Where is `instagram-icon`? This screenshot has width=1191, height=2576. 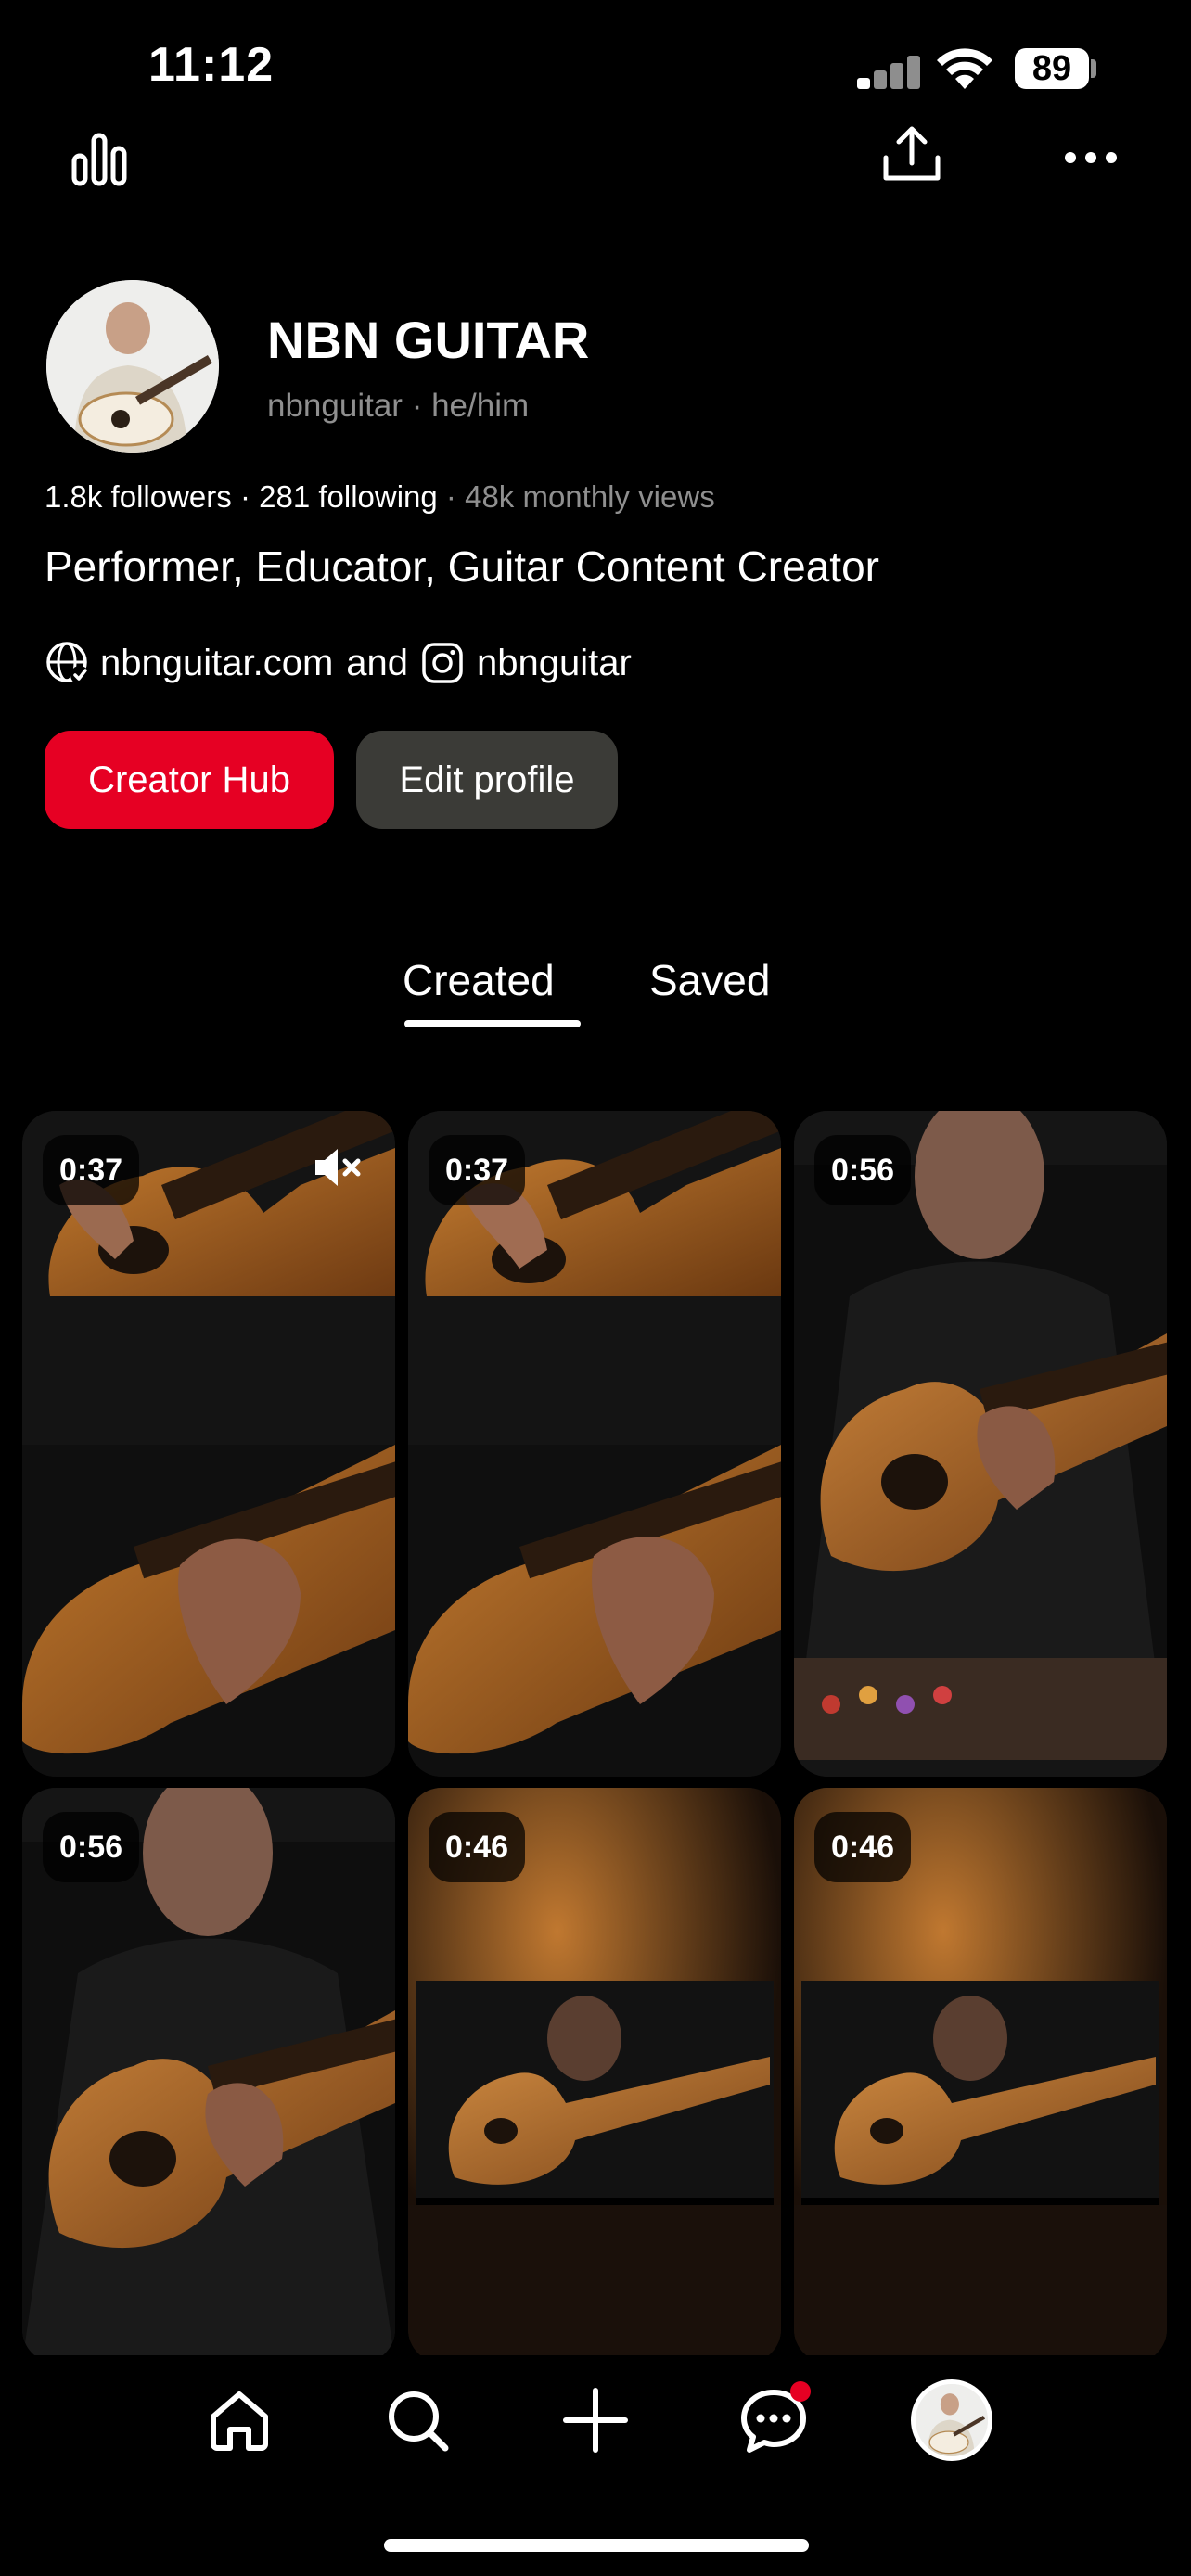
instagram-icon is located at coordinates (442, 663).